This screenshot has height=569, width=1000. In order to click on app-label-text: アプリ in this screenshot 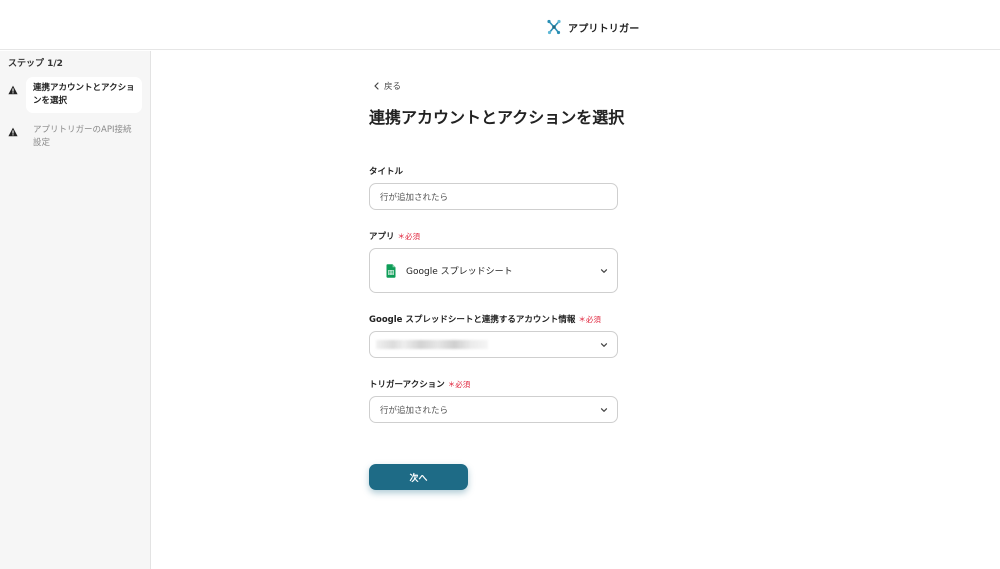, I will do `click(382, 237)`.